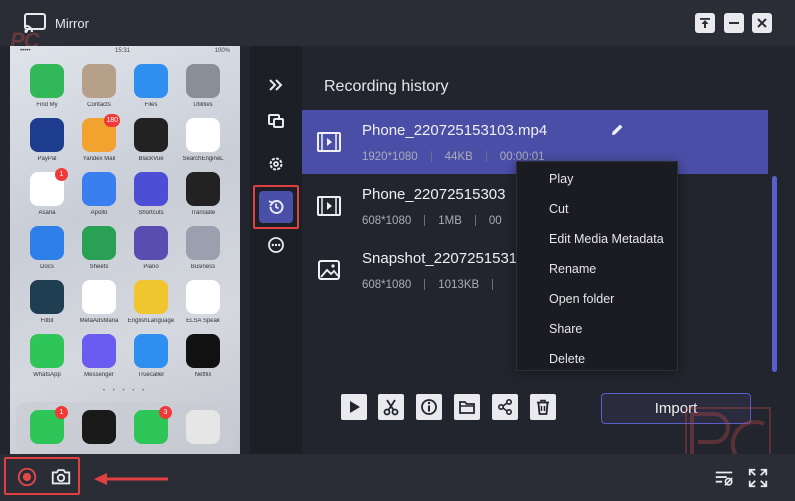 This screenshot has width=795, height=501. What do you see at coordinates (597, 209) in the screenshot?
I see `context-menu-item-cut: Cut` at bounding box center [597, 209].